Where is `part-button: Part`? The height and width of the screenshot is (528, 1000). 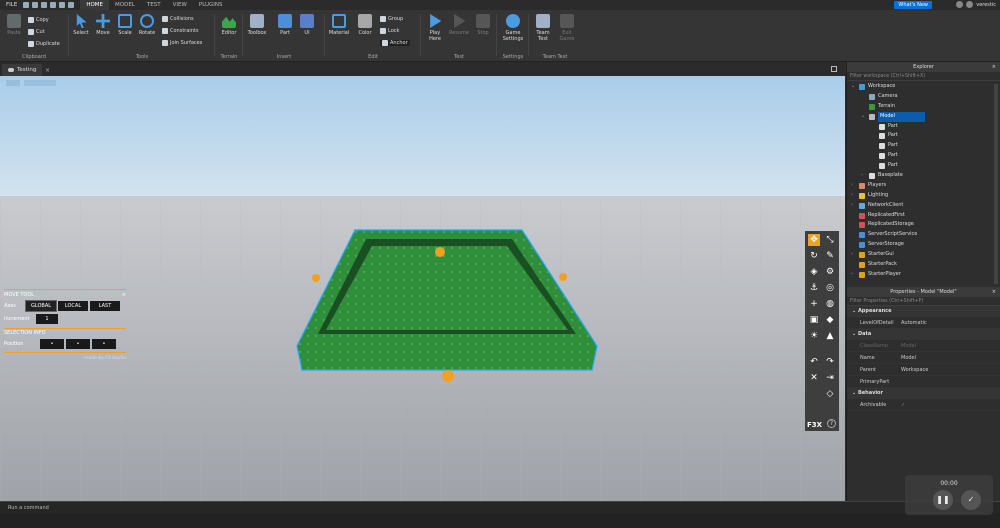 part-button: Part is located at coordinates (285, 25).